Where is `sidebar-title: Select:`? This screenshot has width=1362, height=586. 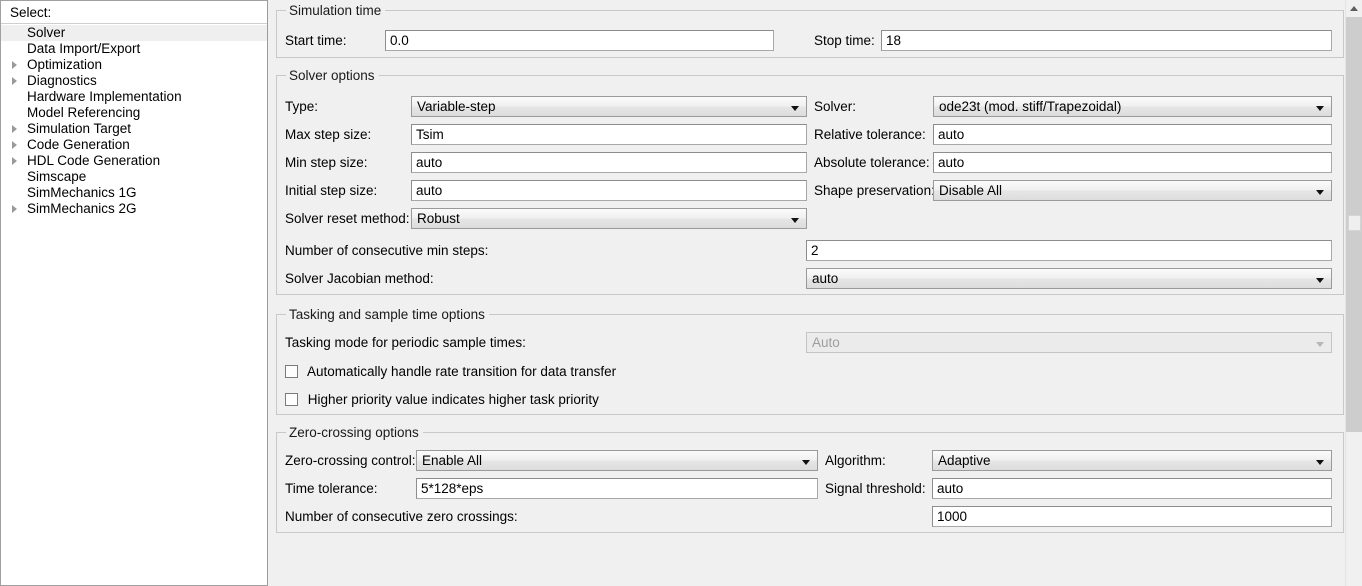
sidebar-title: Select: is located at coordinates (134, 12).